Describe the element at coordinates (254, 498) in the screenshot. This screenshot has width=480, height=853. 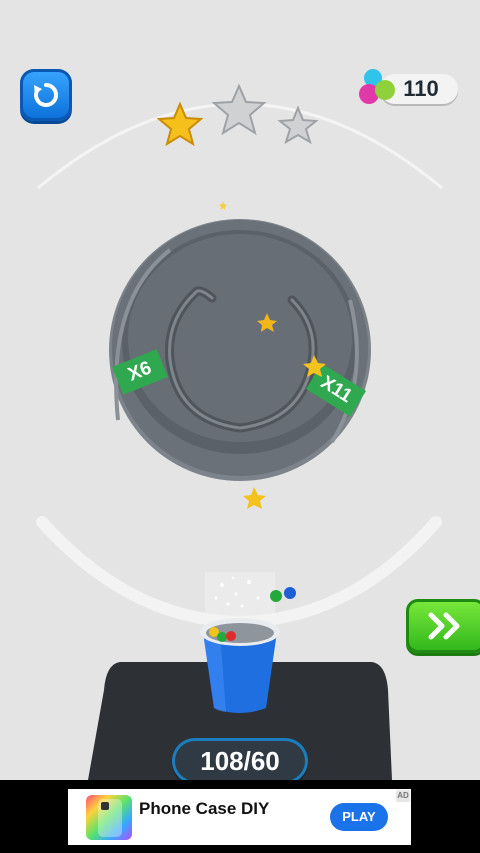
I see `bonus-star-icon` at that location.